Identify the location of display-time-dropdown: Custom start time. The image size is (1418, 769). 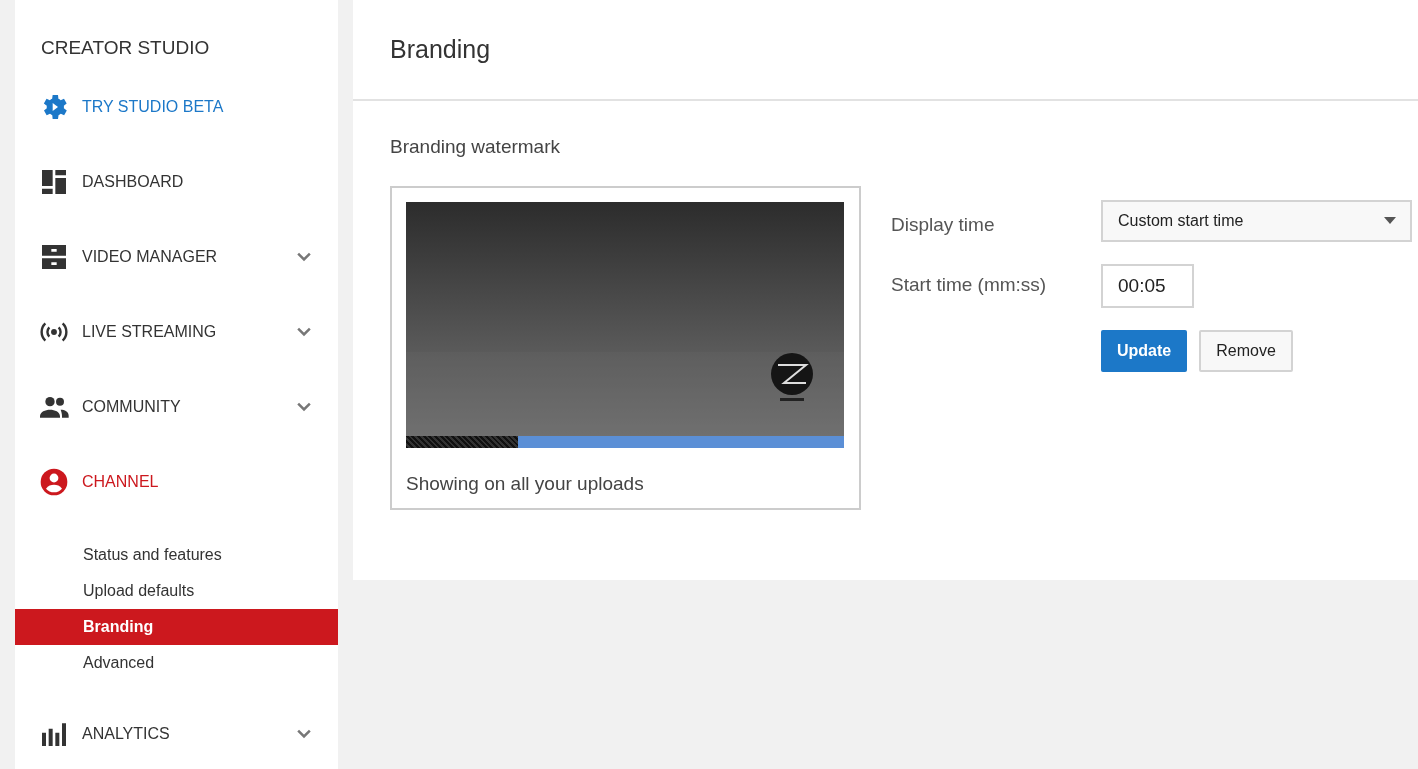
(1256, 220).